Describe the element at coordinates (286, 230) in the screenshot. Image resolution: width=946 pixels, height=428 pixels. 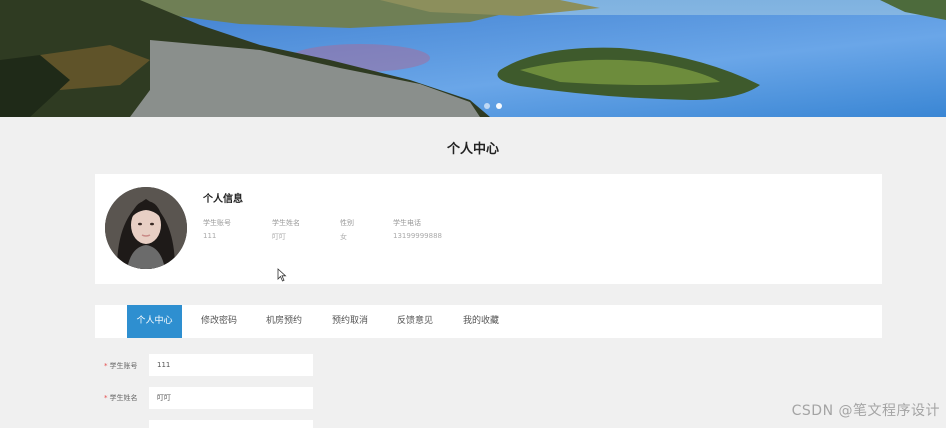
I see `info-student-name: 学生姓名 叮叮` at that location.